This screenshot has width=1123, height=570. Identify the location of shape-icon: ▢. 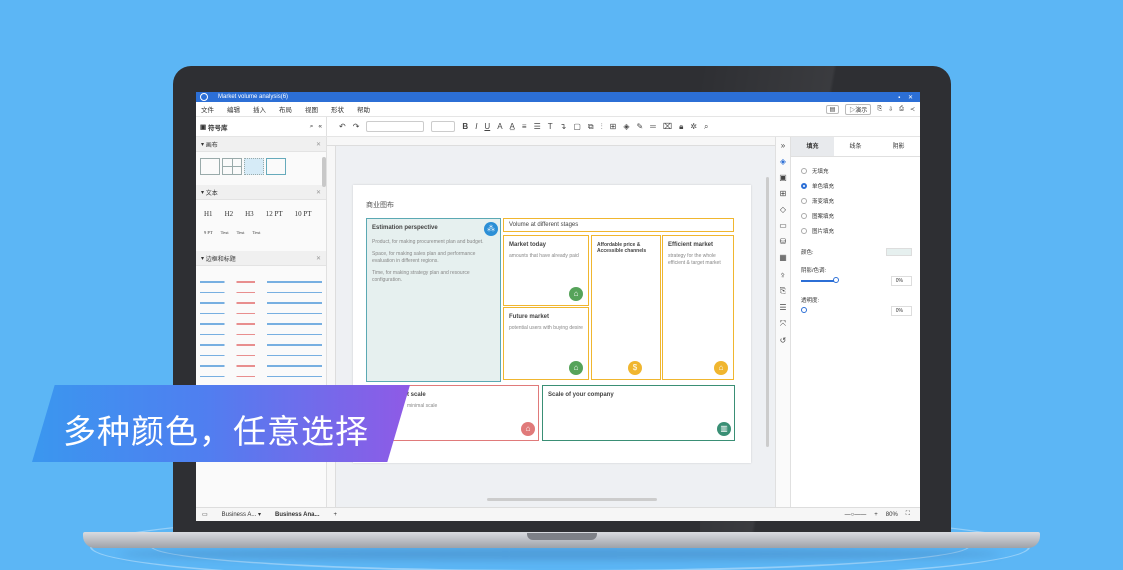
(577, 126).